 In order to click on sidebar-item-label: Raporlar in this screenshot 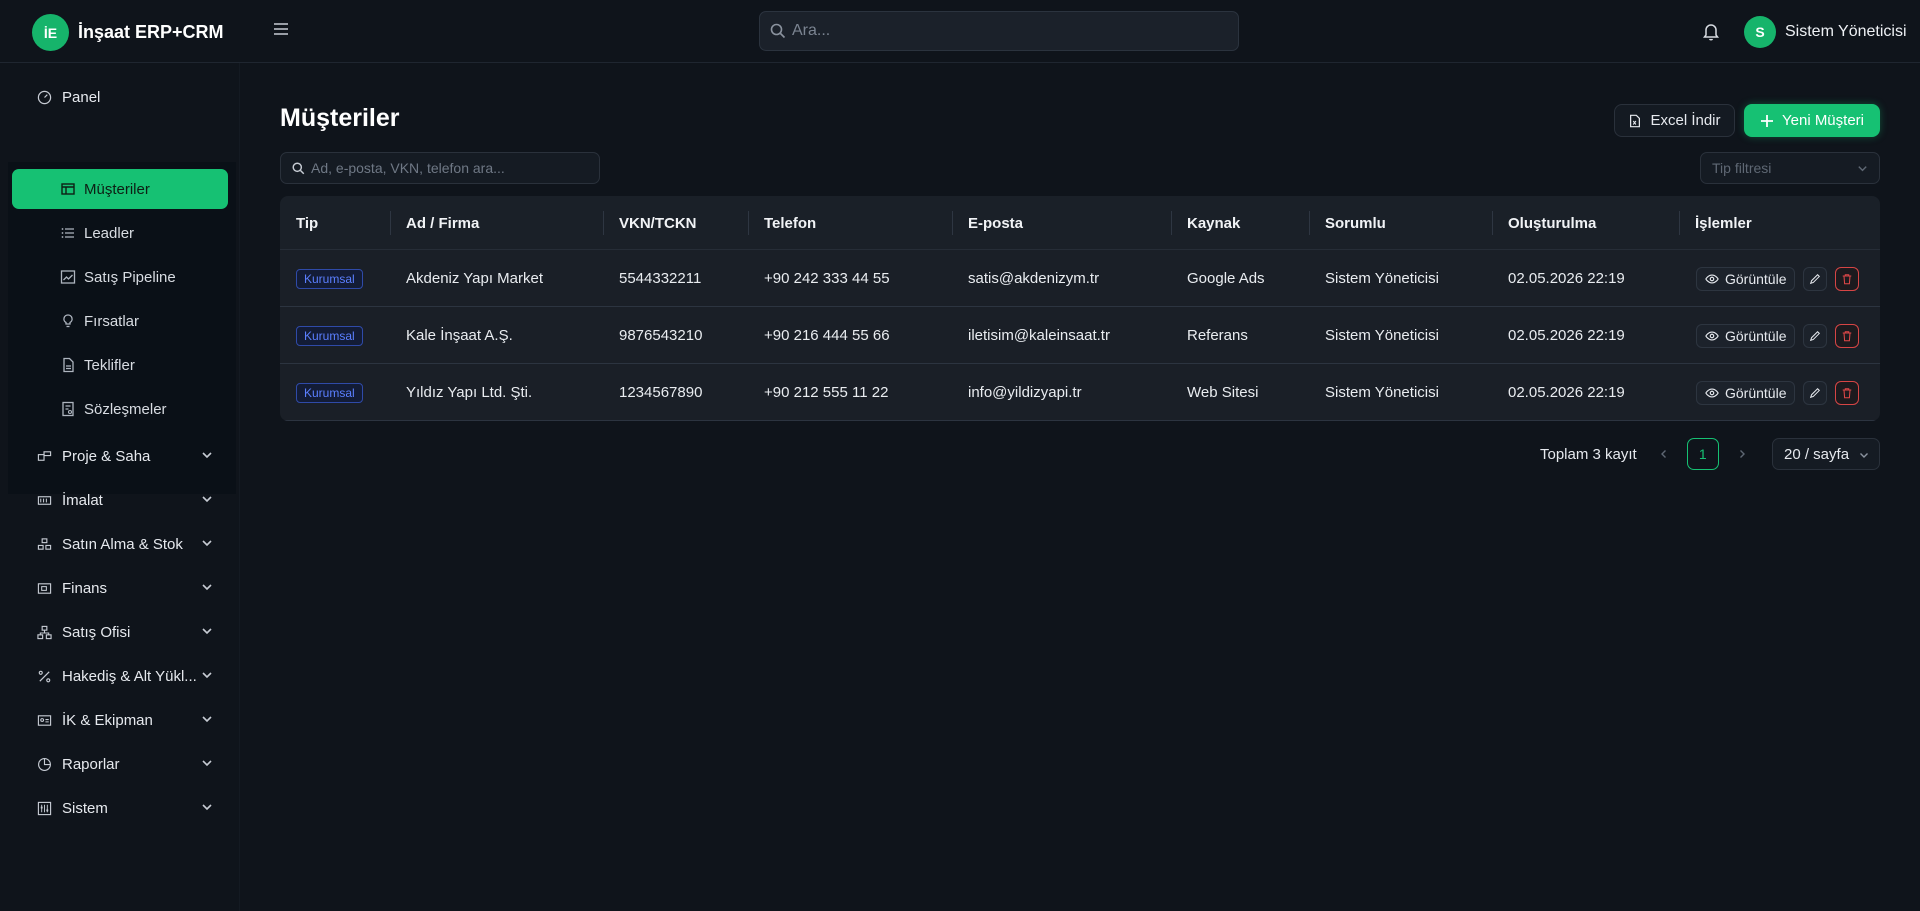, I will do `click(91, 764)`.